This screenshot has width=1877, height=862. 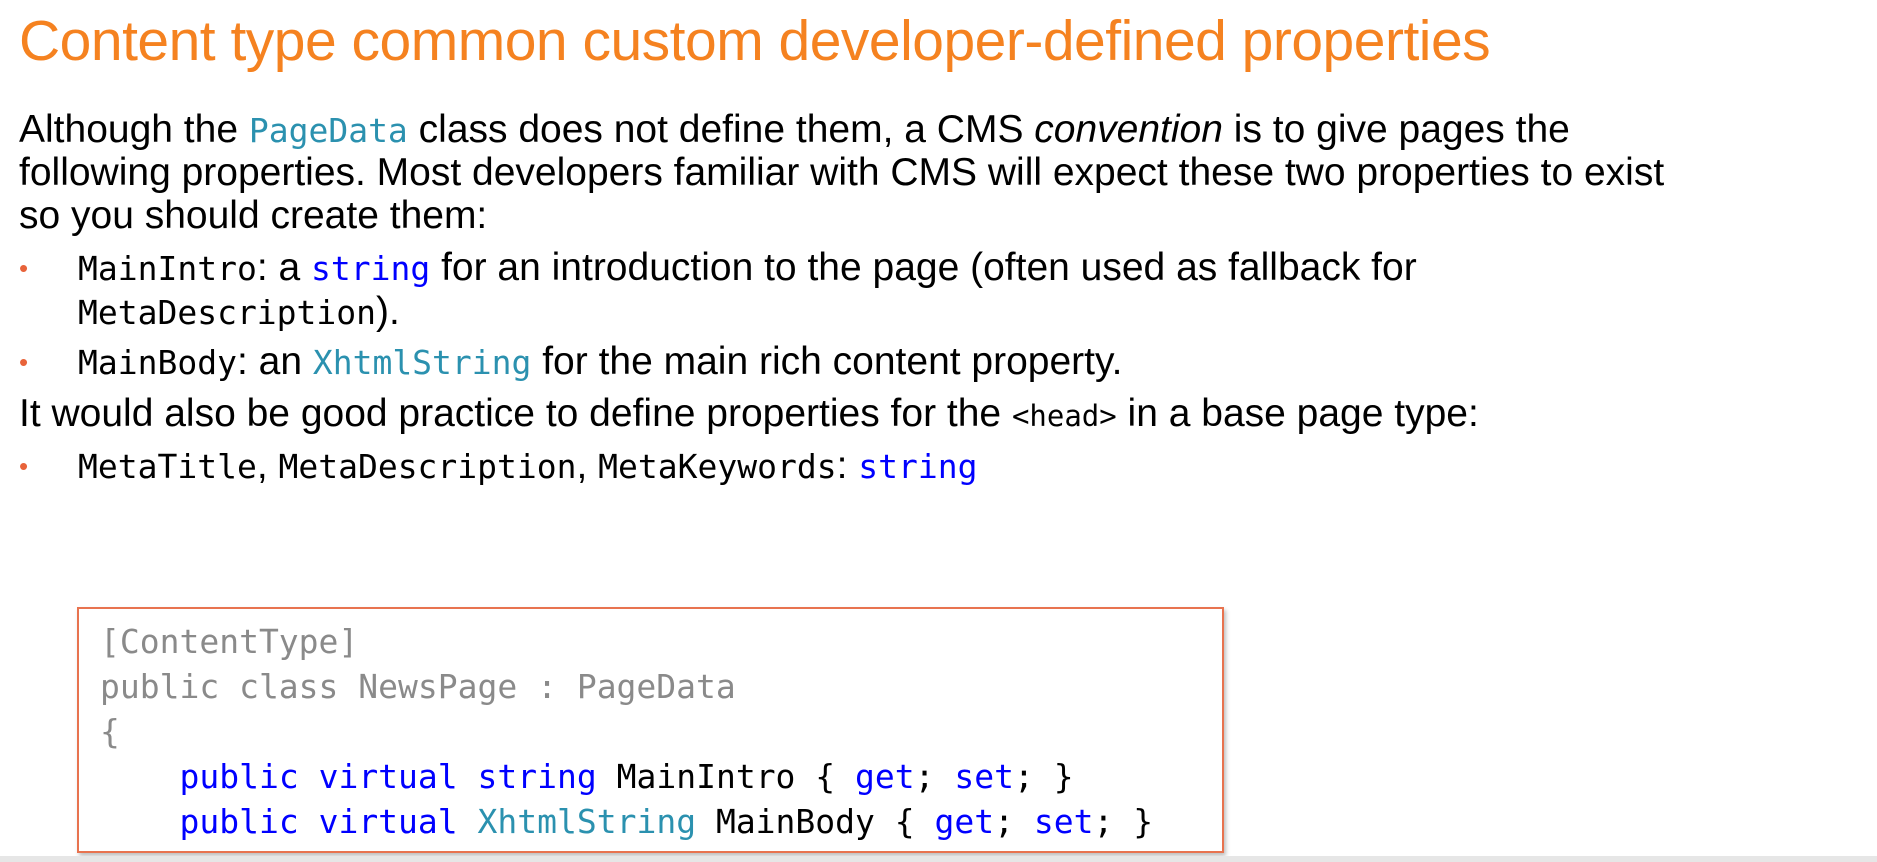 I want to click on pagedata-code: PageData, so click(x=328, y=130).